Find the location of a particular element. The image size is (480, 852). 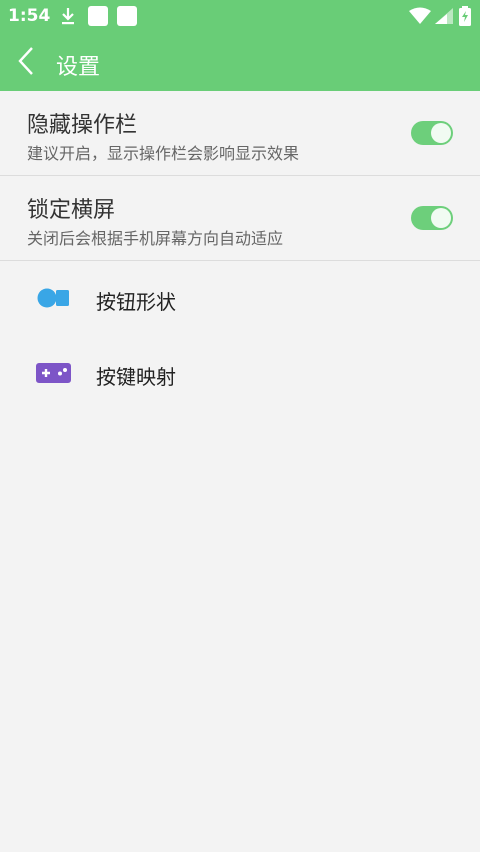

battery-charging-icon is located at coordinates (465, 16).